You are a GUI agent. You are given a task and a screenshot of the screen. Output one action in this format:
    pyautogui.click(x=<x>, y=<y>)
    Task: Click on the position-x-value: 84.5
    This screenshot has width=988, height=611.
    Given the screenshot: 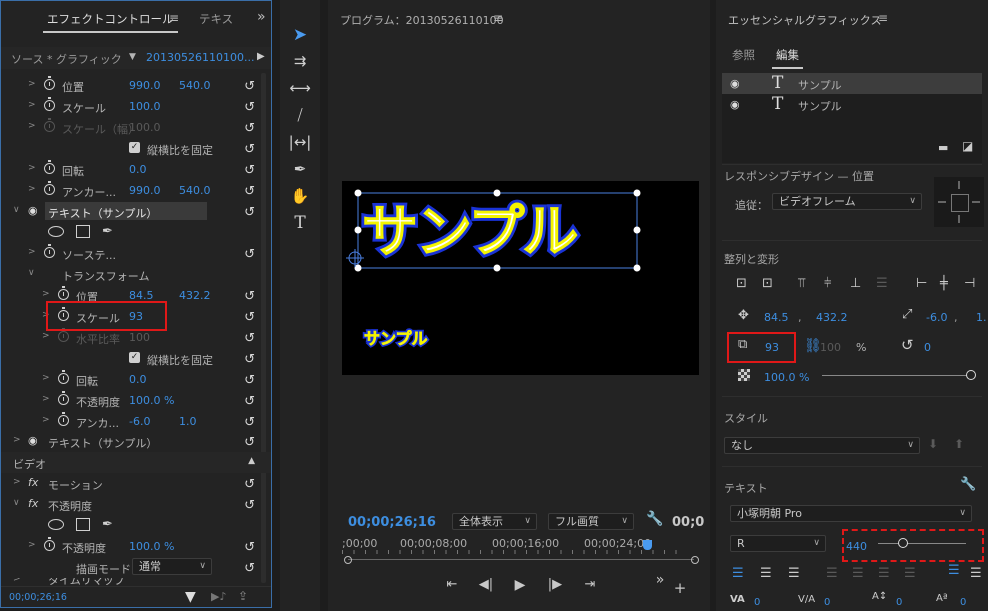 What is the action you would take?
    pyautogui.click(x=776, y=317)
    